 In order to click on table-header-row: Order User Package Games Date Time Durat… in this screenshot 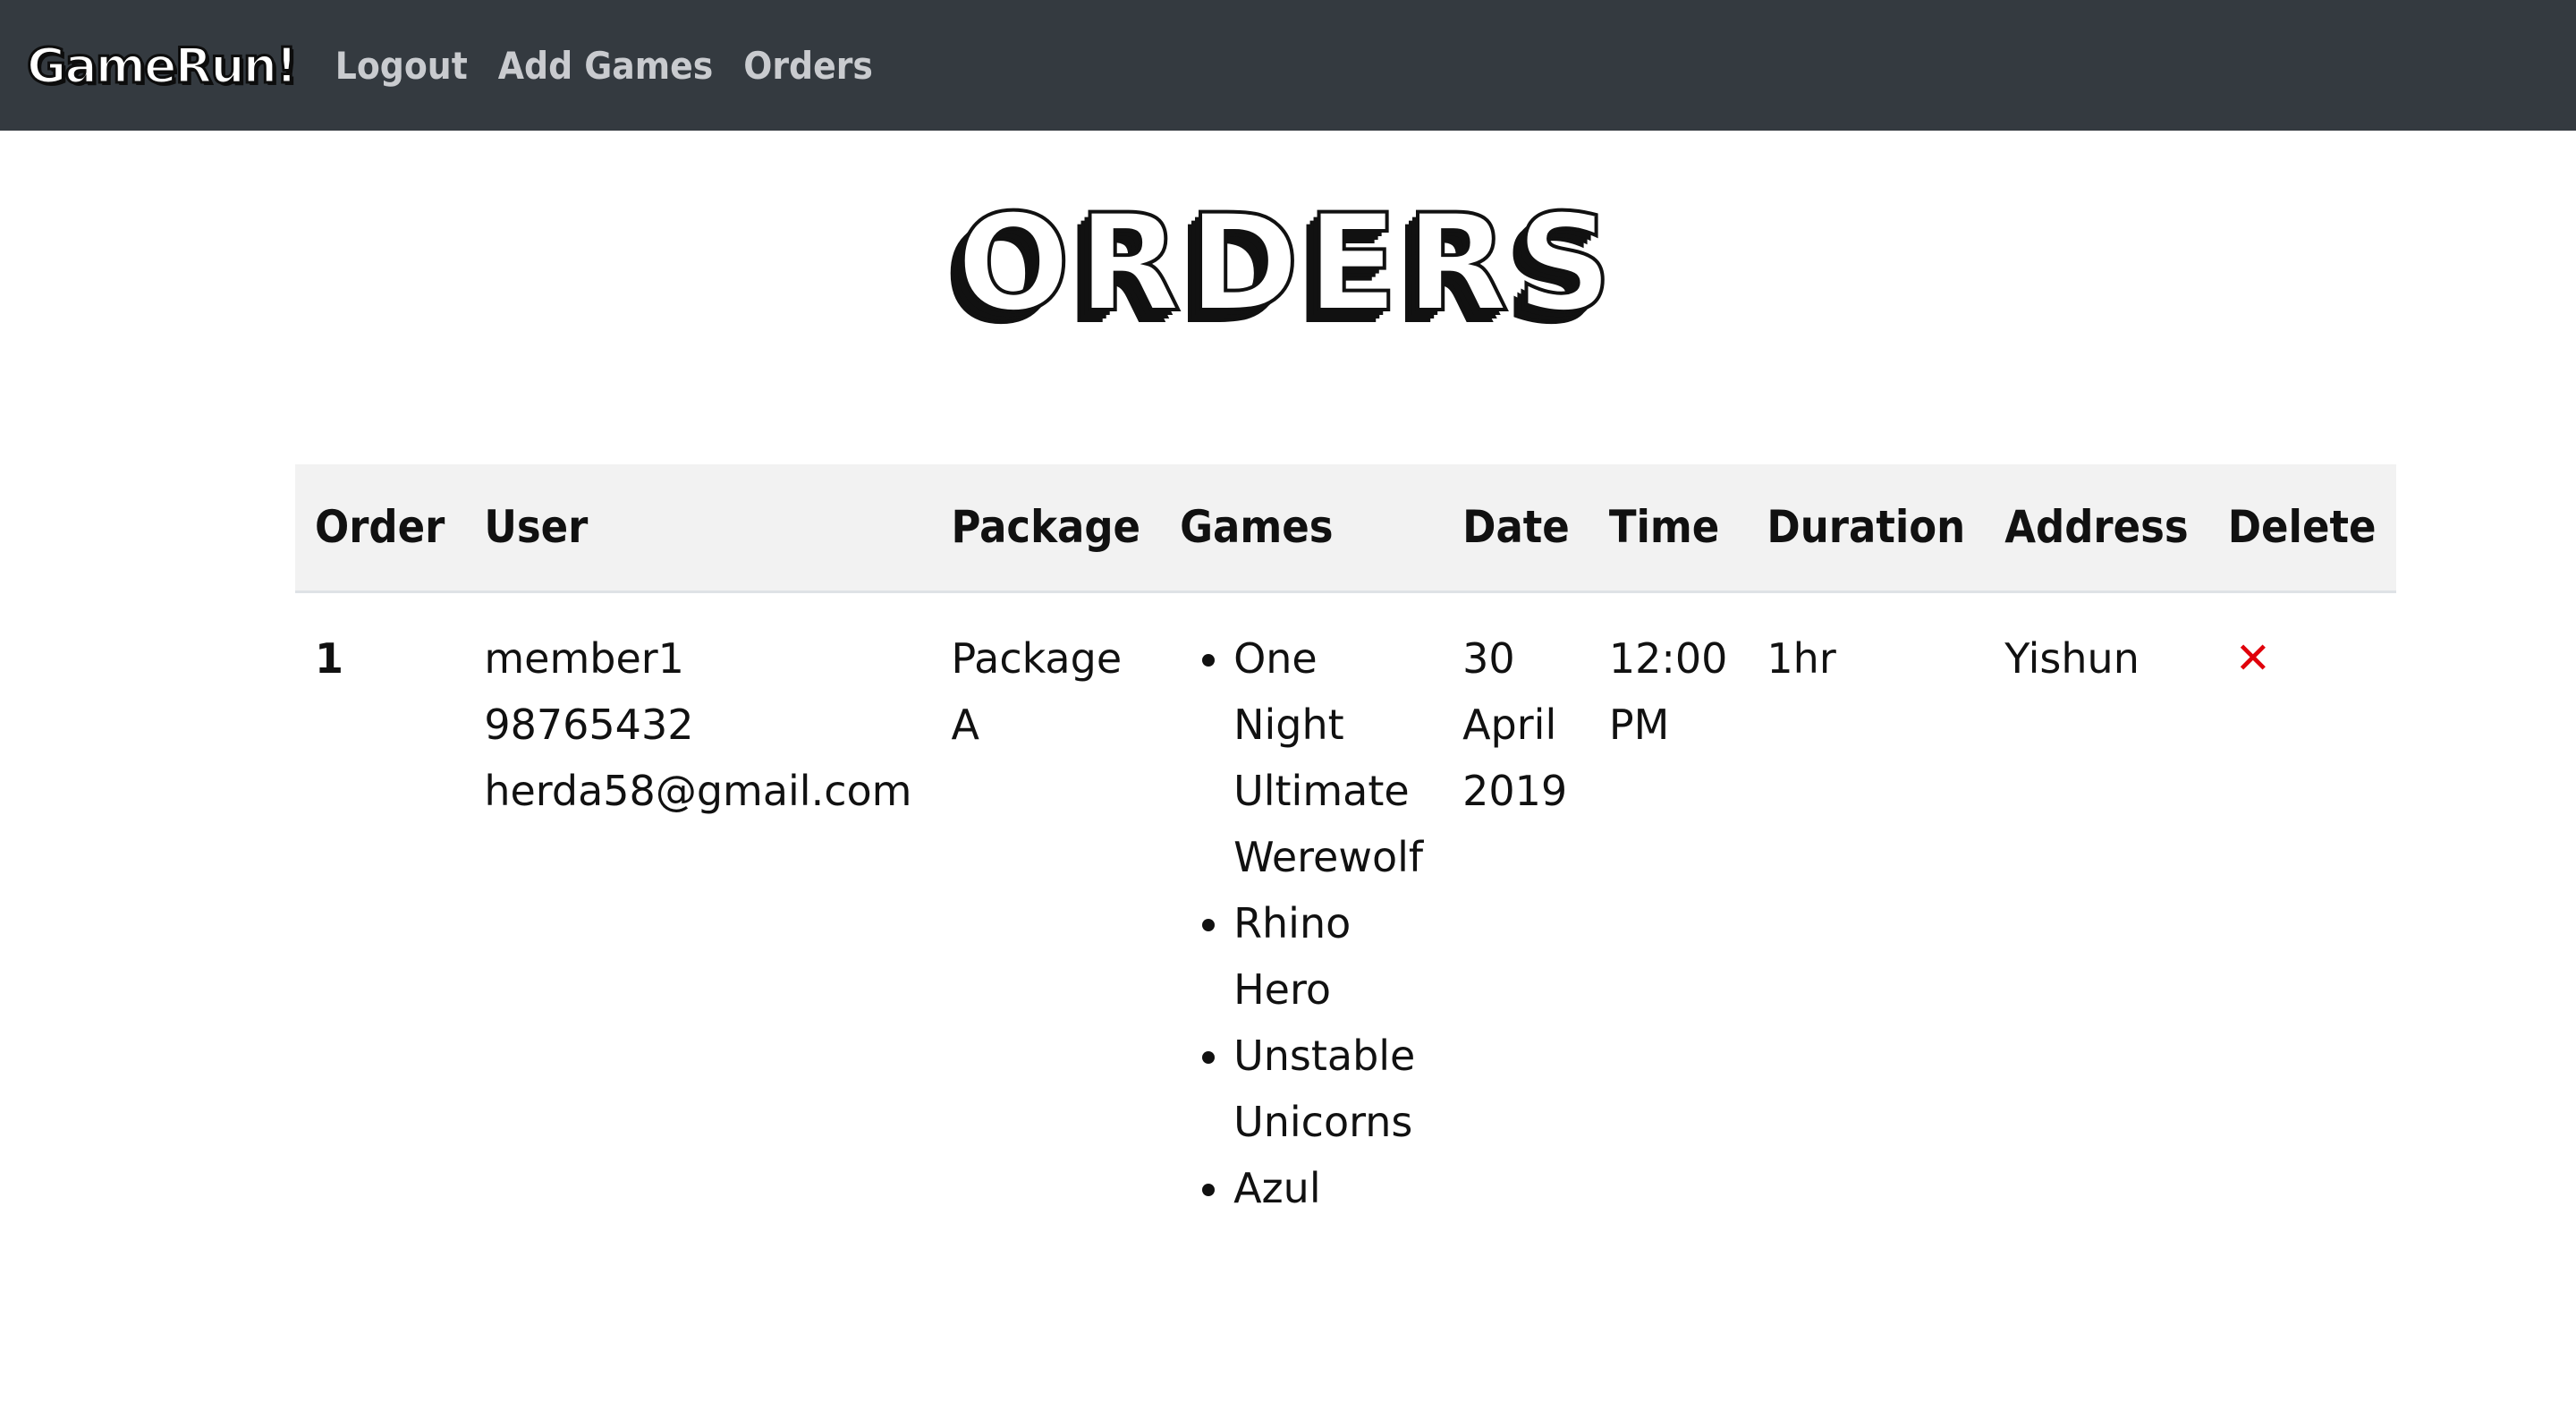, I will do `click(1345, 527)`.